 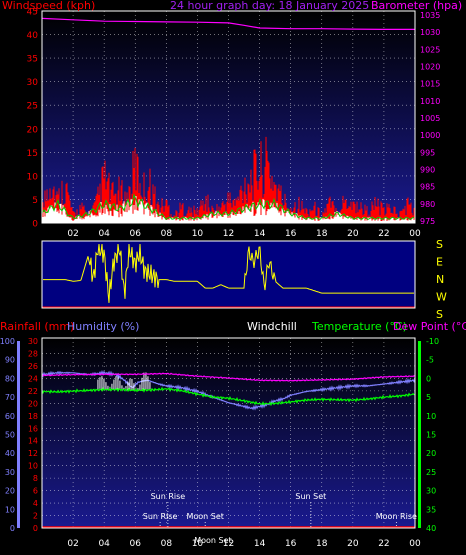 What do you see at coordinates (33, 36) in the screenshot?
I see `wind-y-tick: 40` at bounding box center [33, 36].